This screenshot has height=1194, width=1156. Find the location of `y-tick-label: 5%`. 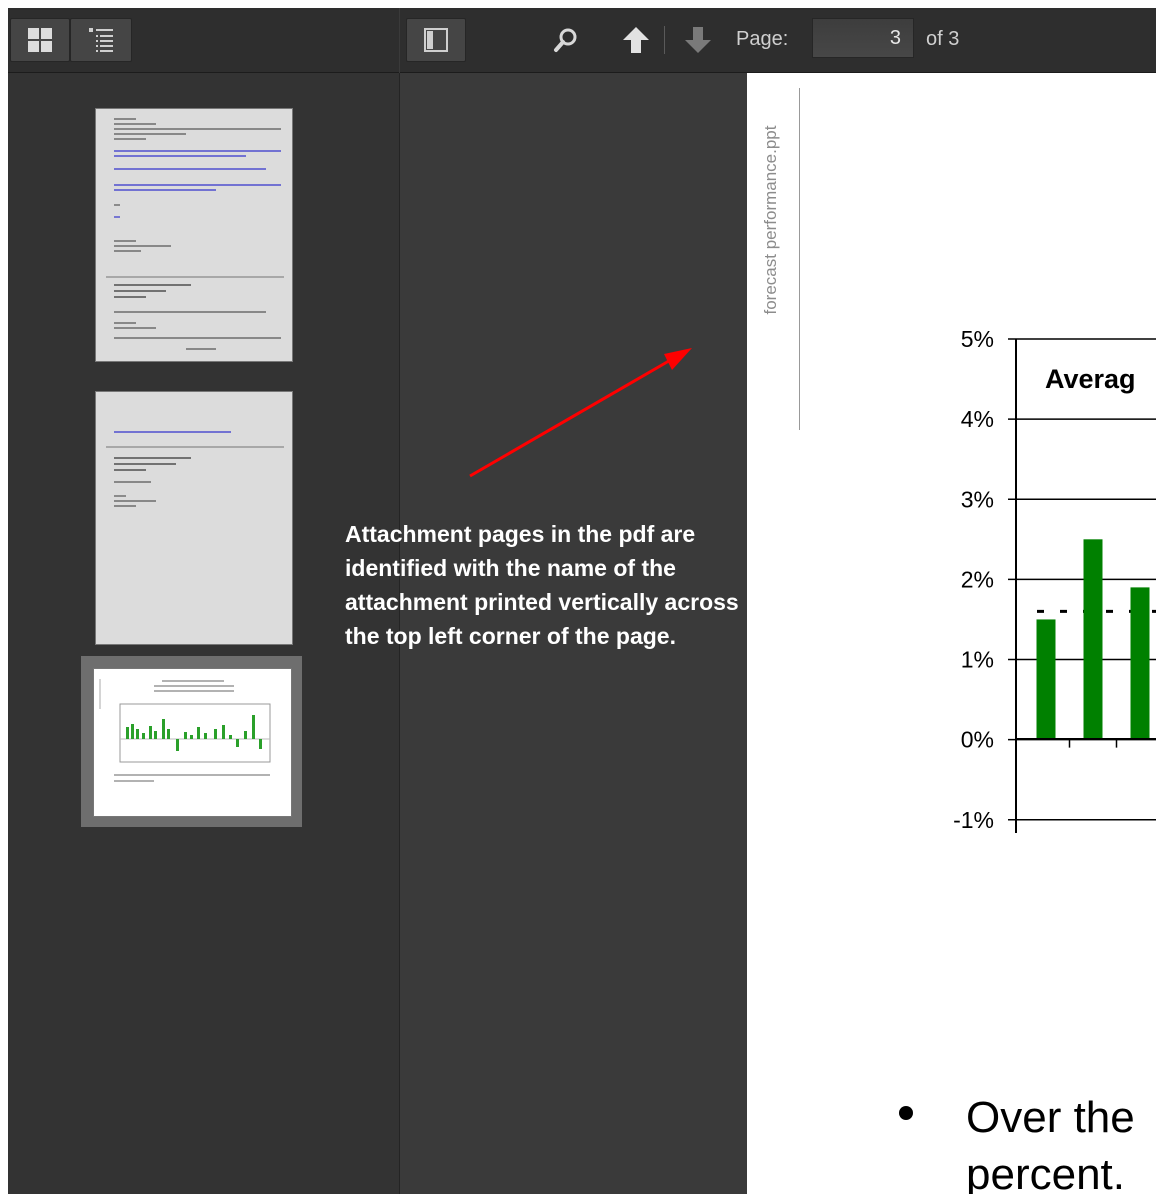

y-tick-label: 5% is located at coordinates (977, 339).